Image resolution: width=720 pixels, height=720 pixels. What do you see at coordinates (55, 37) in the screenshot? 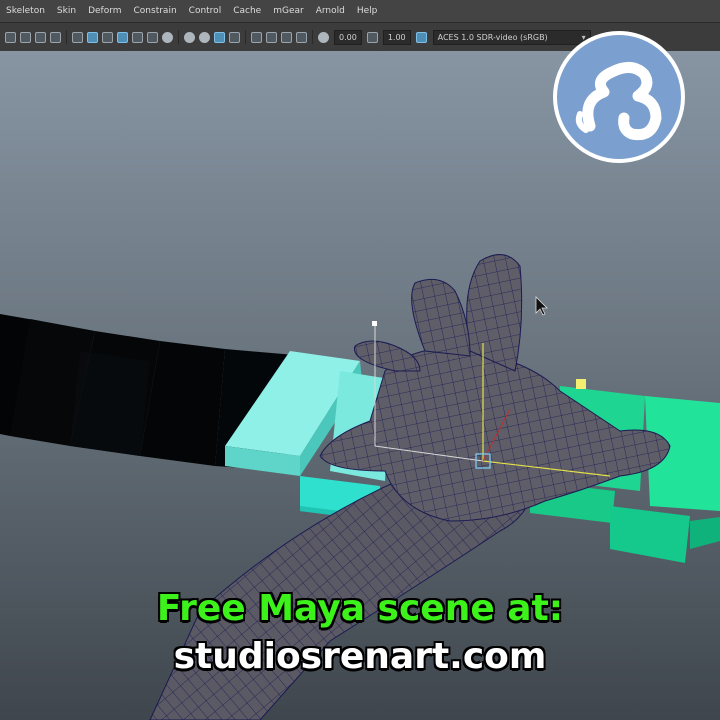
I see `image-plane-icon` at bounding box center [55, 37].